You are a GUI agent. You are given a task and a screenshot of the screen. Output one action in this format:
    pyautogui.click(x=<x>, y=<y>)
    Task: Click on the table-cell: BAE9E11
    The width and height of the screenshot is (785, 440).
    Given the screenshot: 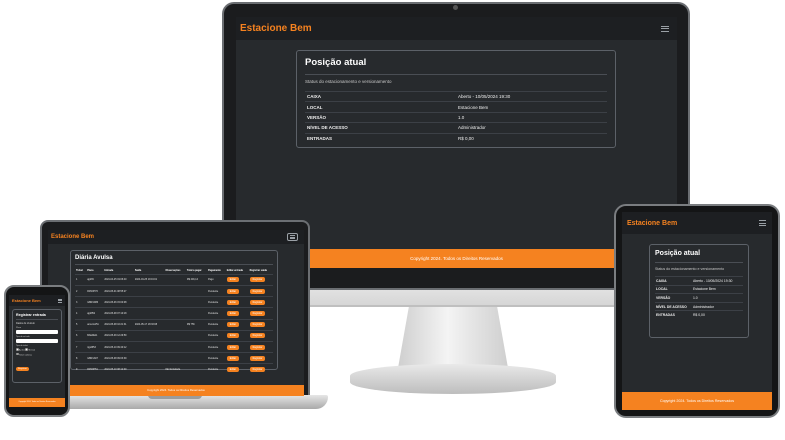 What is the action you would take?
    pyautogui.click(x=95, y=335)
    